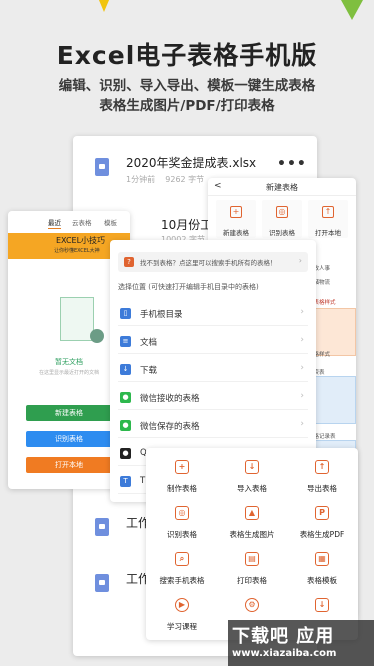 Image resolution: width=374 pixels, height=666 pixels. I want to click on location-row-label: 微信接收的表格, so click(170, 399).